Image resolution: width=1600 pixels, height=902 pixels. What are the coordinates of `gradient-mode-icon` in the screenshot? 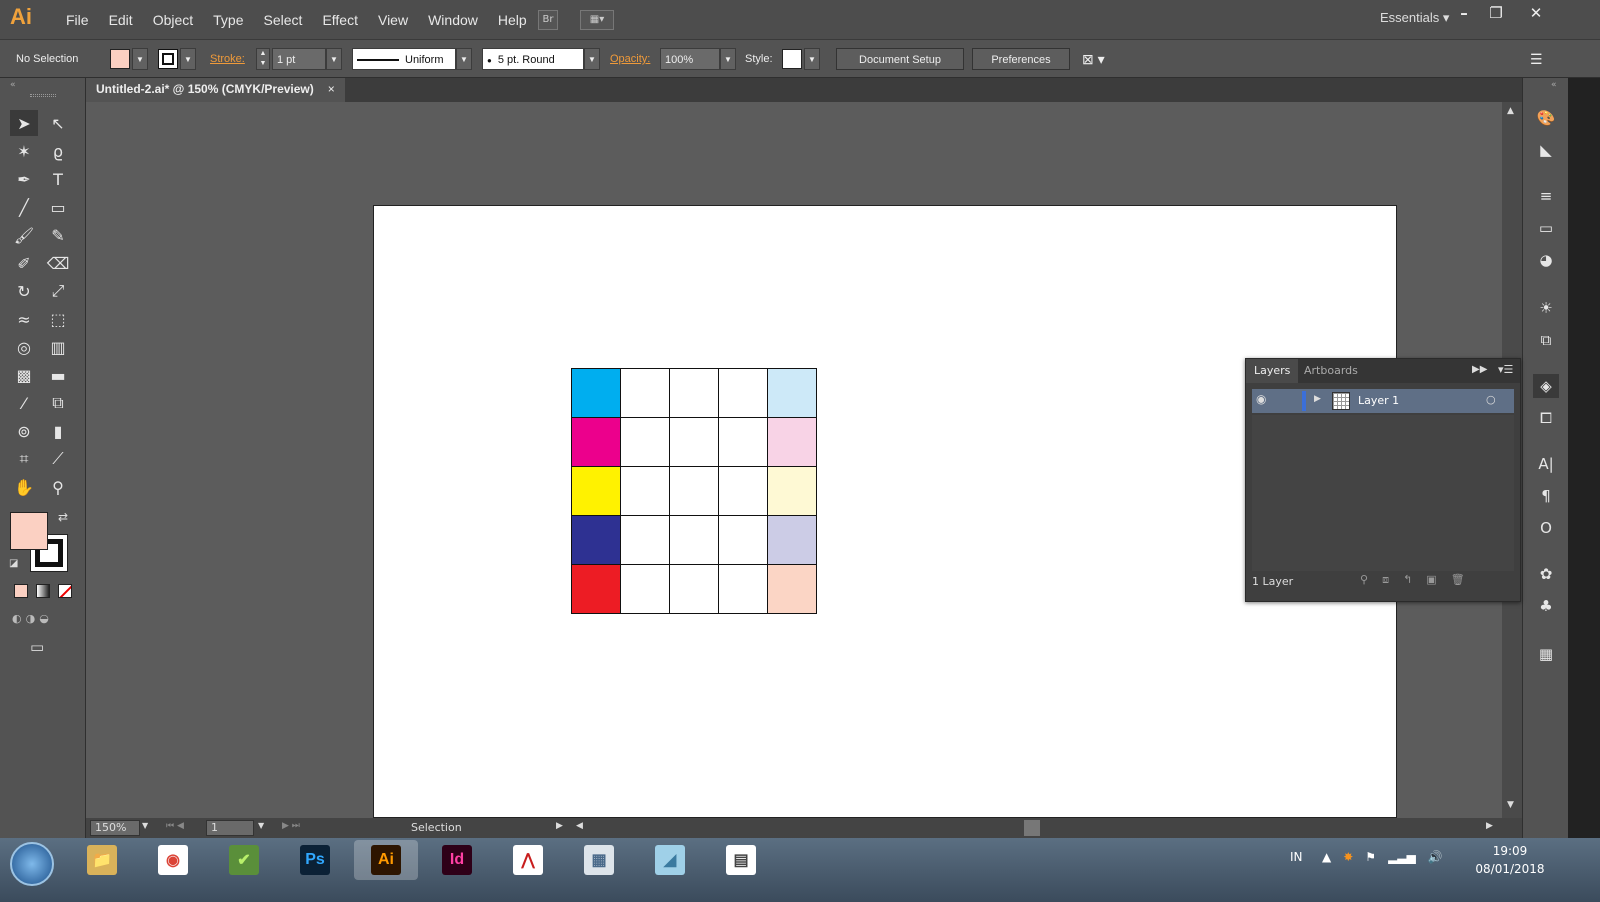 It's located at (43, 591).